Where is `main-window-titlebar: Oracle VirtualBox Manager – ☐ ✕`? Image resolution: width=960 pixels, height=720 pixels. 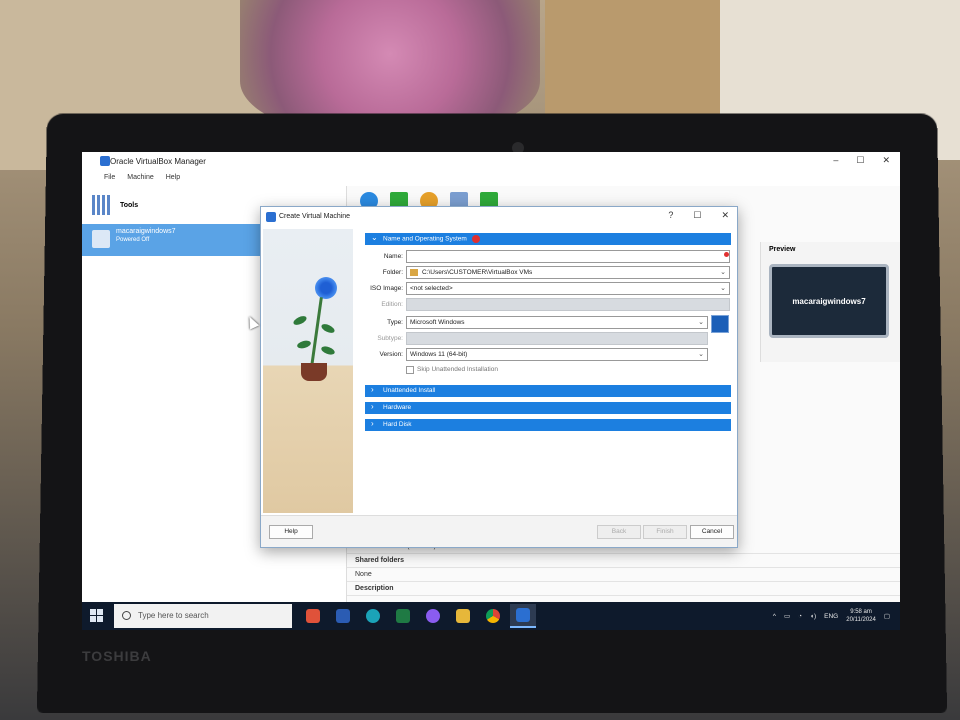 main-window-titlebar: Oracle VirtualBox Manager – ☐ ✕ is located at coordinates (491, 162).